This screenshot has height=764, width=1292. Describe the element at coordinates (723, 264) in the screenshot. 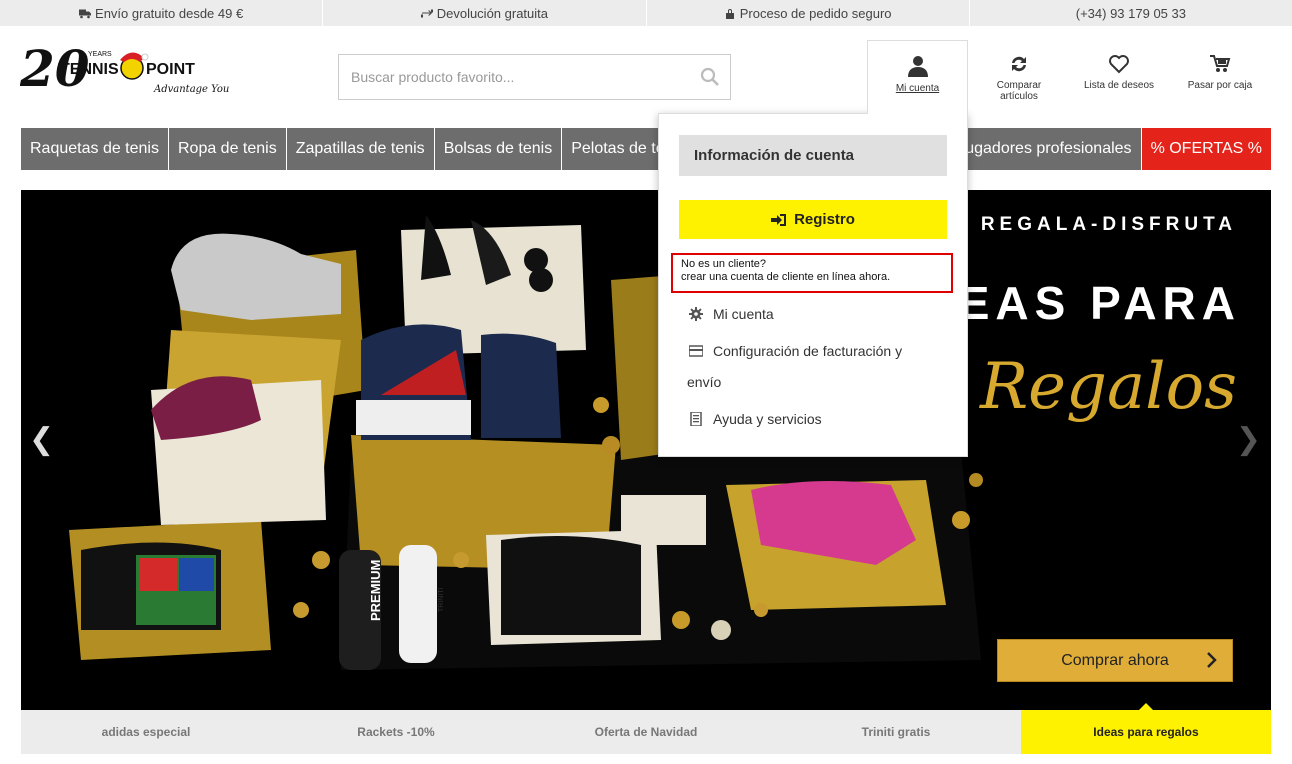

I see `new-customer-question: No es un cliente?` at that location.